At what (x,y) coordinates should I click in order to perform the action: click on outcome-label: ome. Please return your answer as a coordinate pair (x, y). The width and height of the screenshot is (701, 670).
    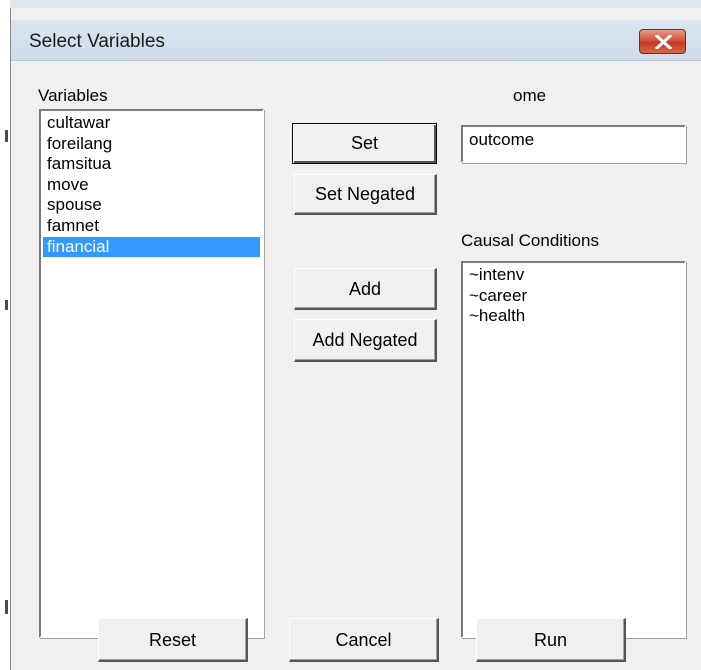
    Looking at the image, I should click on (530, 95).